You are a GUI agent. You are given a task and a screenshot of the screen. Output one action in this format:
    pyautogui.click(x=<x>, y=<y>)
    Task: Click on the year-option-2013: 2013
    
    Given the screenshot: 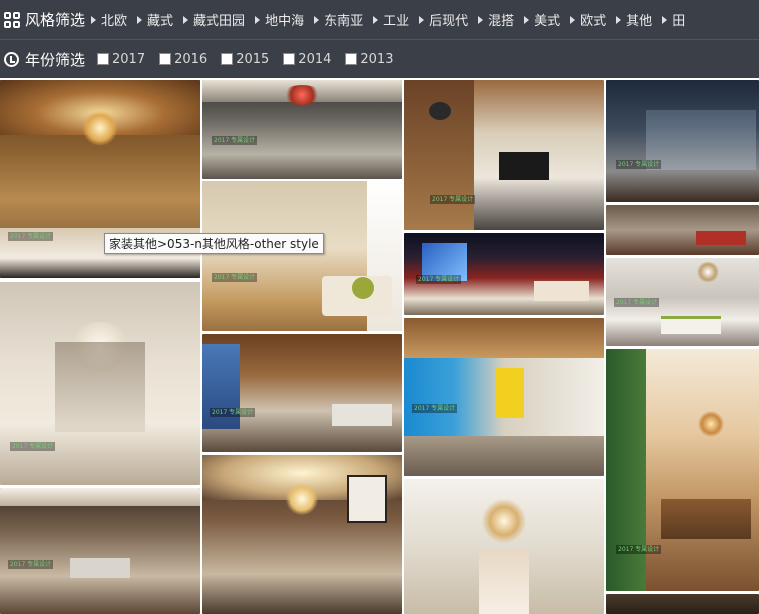 What is the action you would take?
    pyautogui.click(x=369, y=59)
    